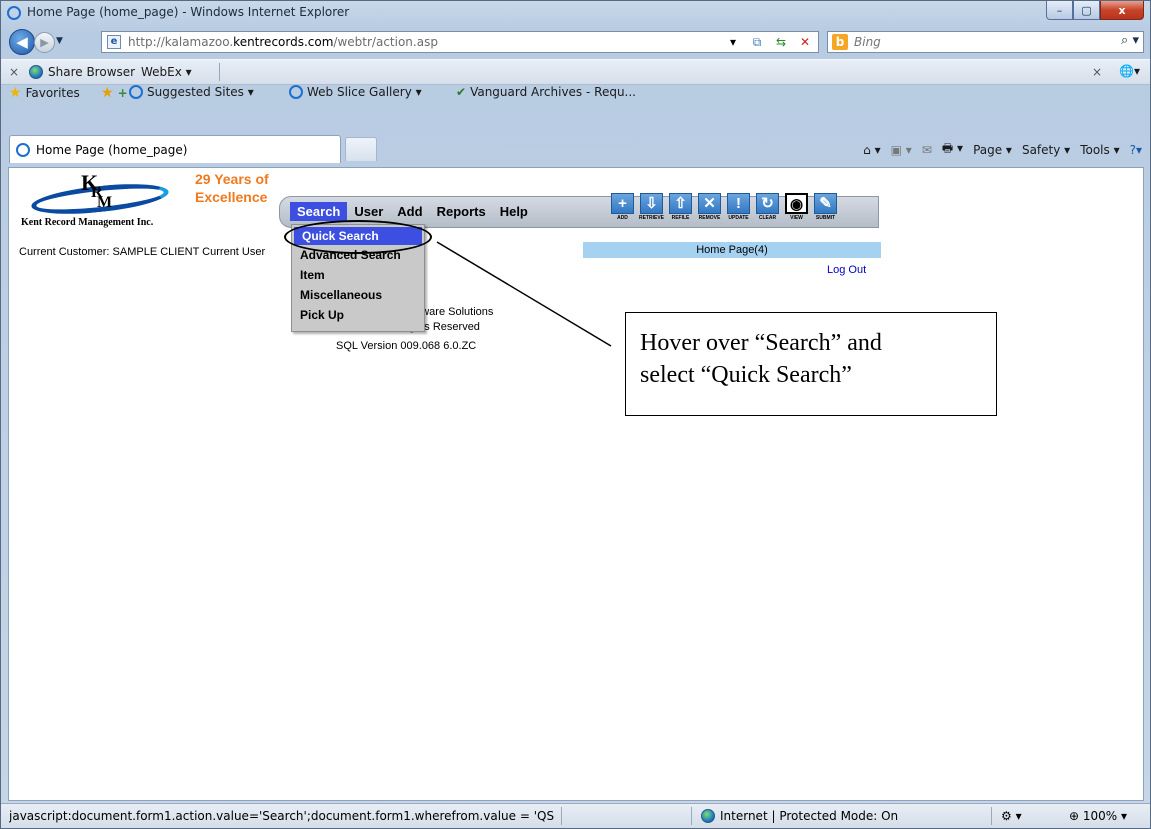 Image resolution: width=1151 pixels, height=829 pixels. Describe the element at coordinates (709, 218) in the screenshot. I see `tool-label: REMOVE` at that location.